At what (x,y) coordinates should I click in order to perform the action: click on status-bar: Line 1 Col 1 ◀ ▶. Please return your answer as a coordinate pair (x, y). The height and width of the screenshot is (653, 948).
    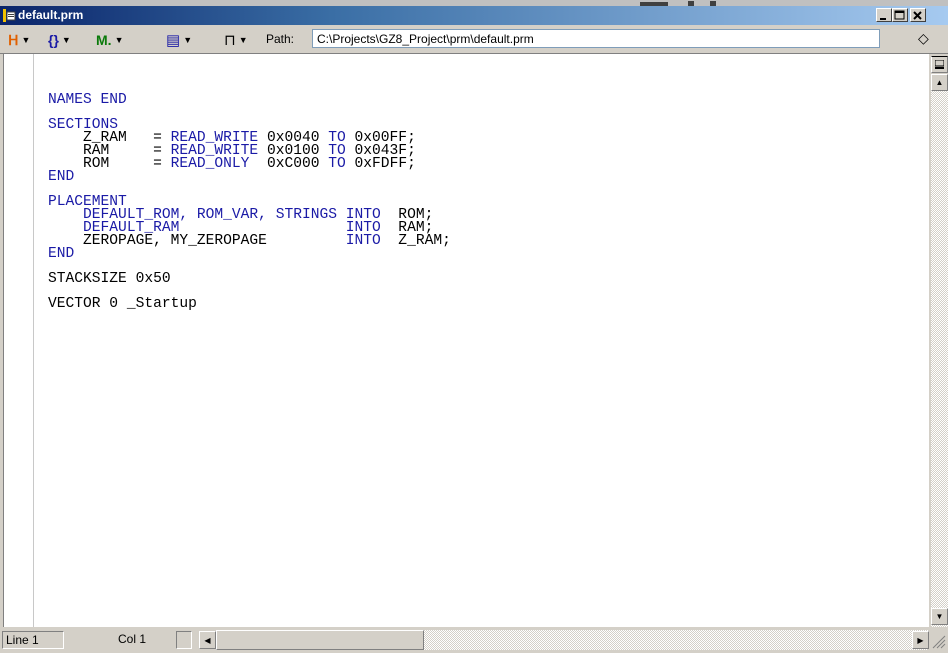
    Looking at the image, I should click on (474, 640).